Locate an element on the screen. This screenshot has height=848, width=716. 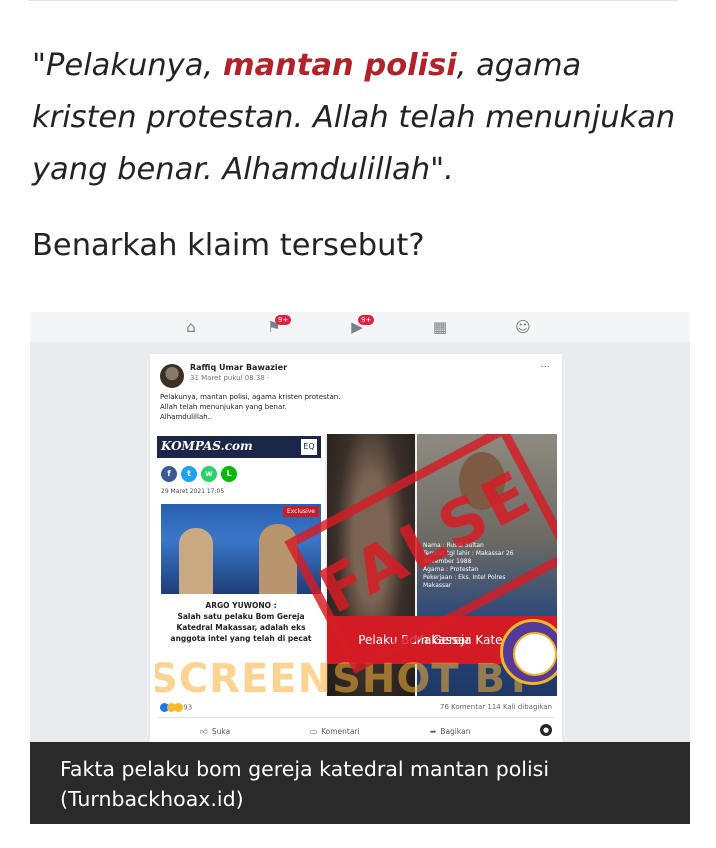
comment-button: ▭ Komentari is located at coordinates (335, 731).